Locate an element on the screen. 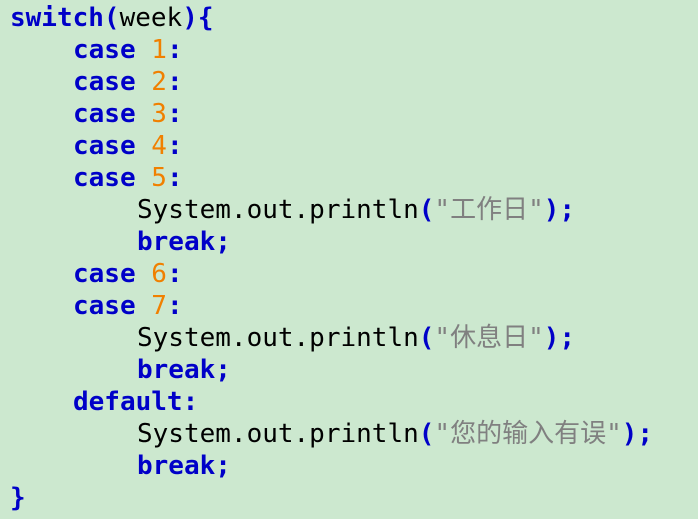  open-brace: { is located at coordinates (205, 18).